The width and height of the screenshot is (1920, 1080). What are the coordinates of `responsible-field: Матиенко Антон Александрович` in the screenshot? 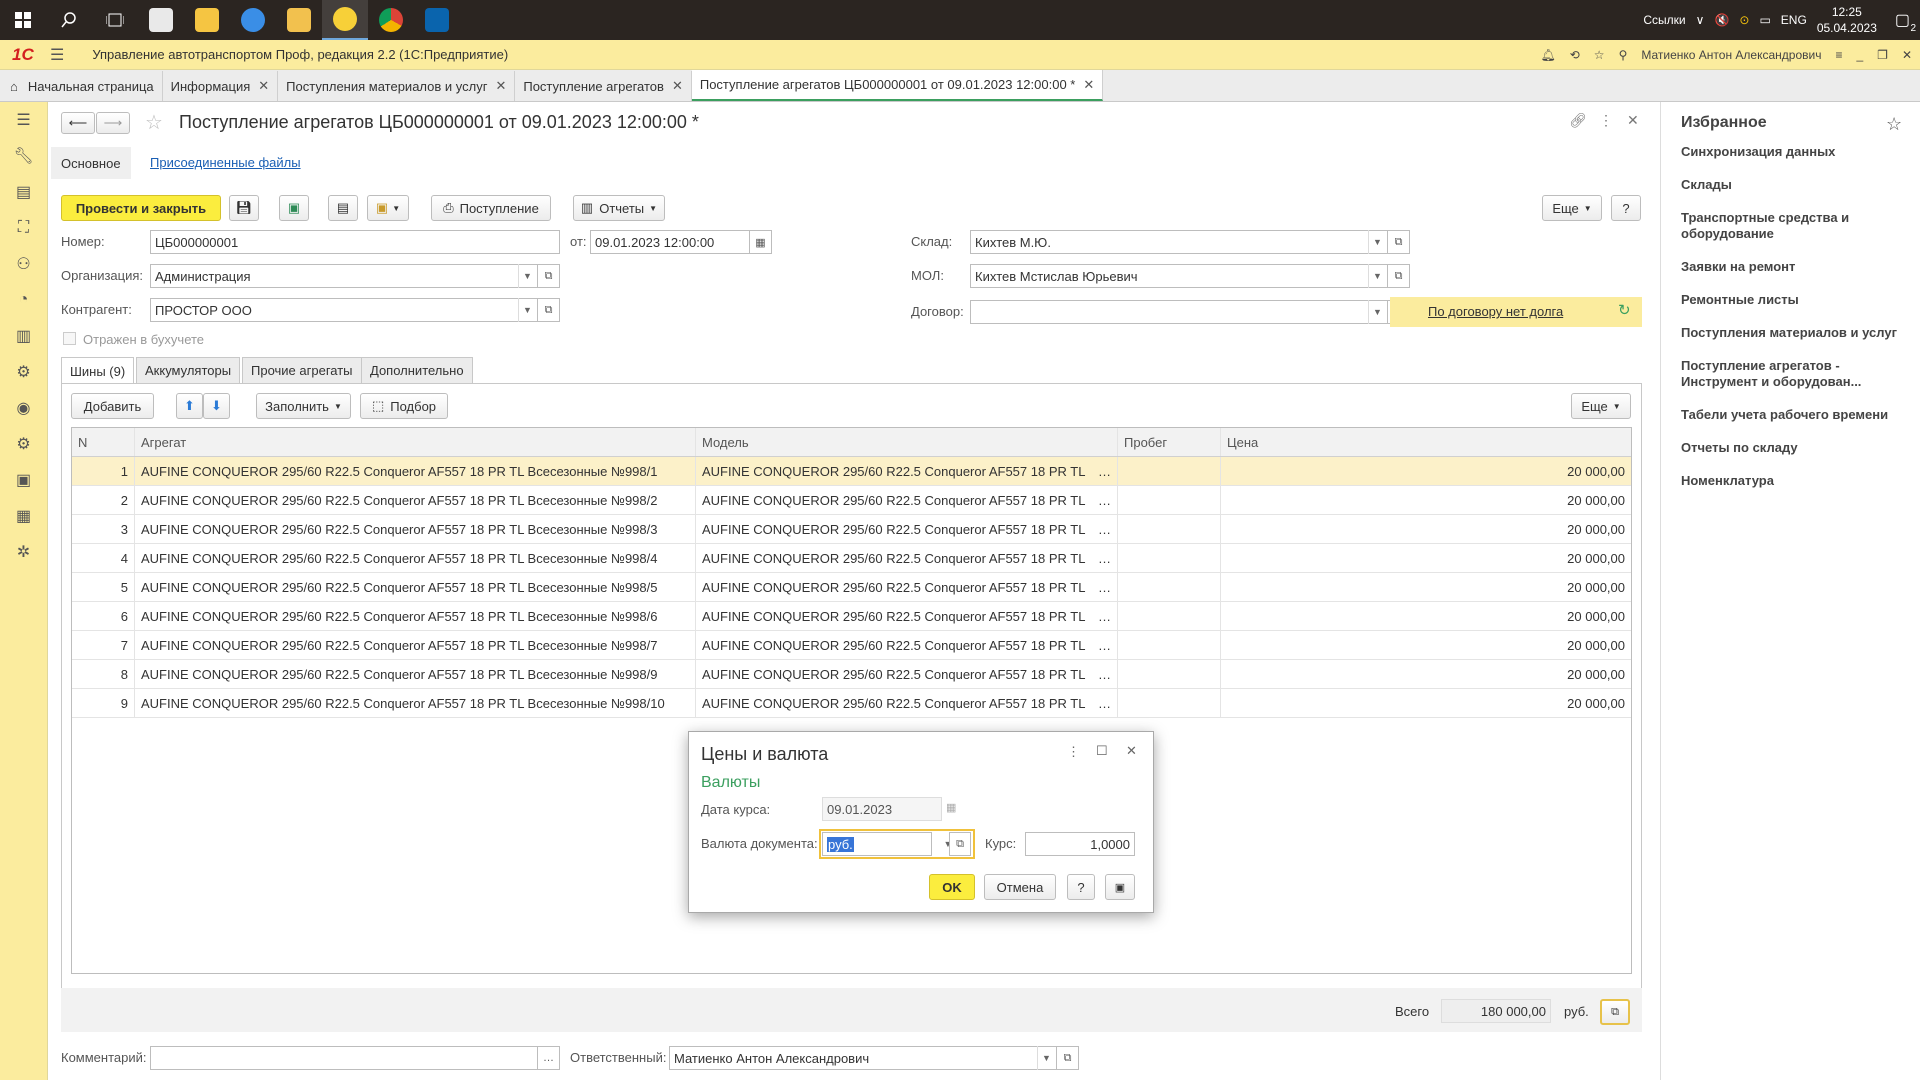 It's located at (863, 1058).